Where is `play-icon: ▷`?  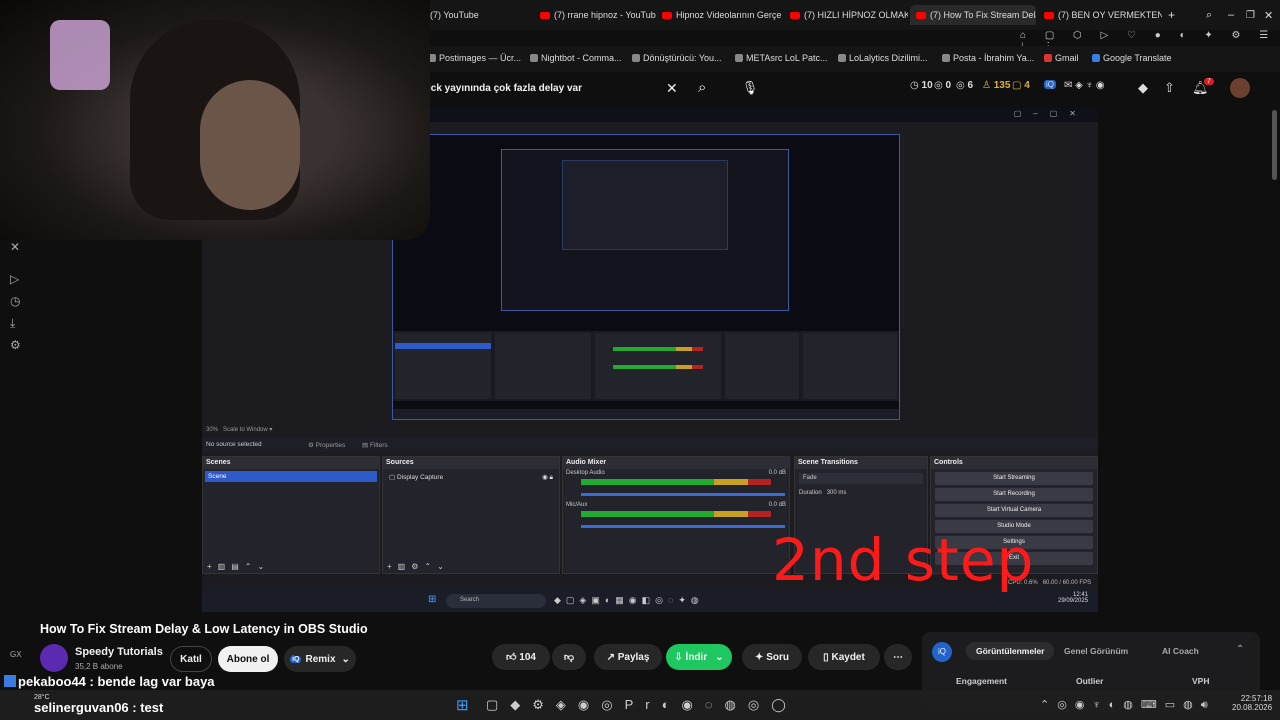
play-icon: ▷ is located at coordinates (14, 279).